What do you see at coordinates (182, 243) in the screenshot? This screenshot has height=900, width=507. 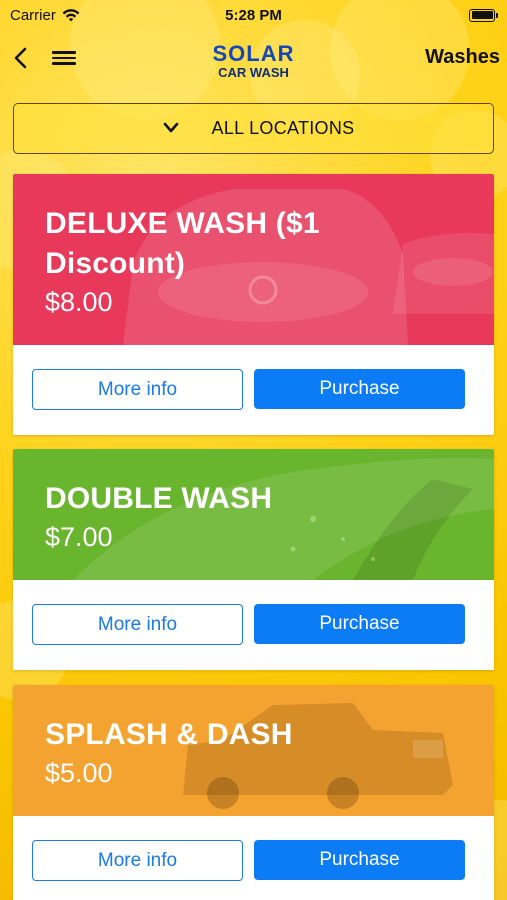 I see `wash-title: DELUXE WASH ($1 Discount)` at bounding box center [182, 243].